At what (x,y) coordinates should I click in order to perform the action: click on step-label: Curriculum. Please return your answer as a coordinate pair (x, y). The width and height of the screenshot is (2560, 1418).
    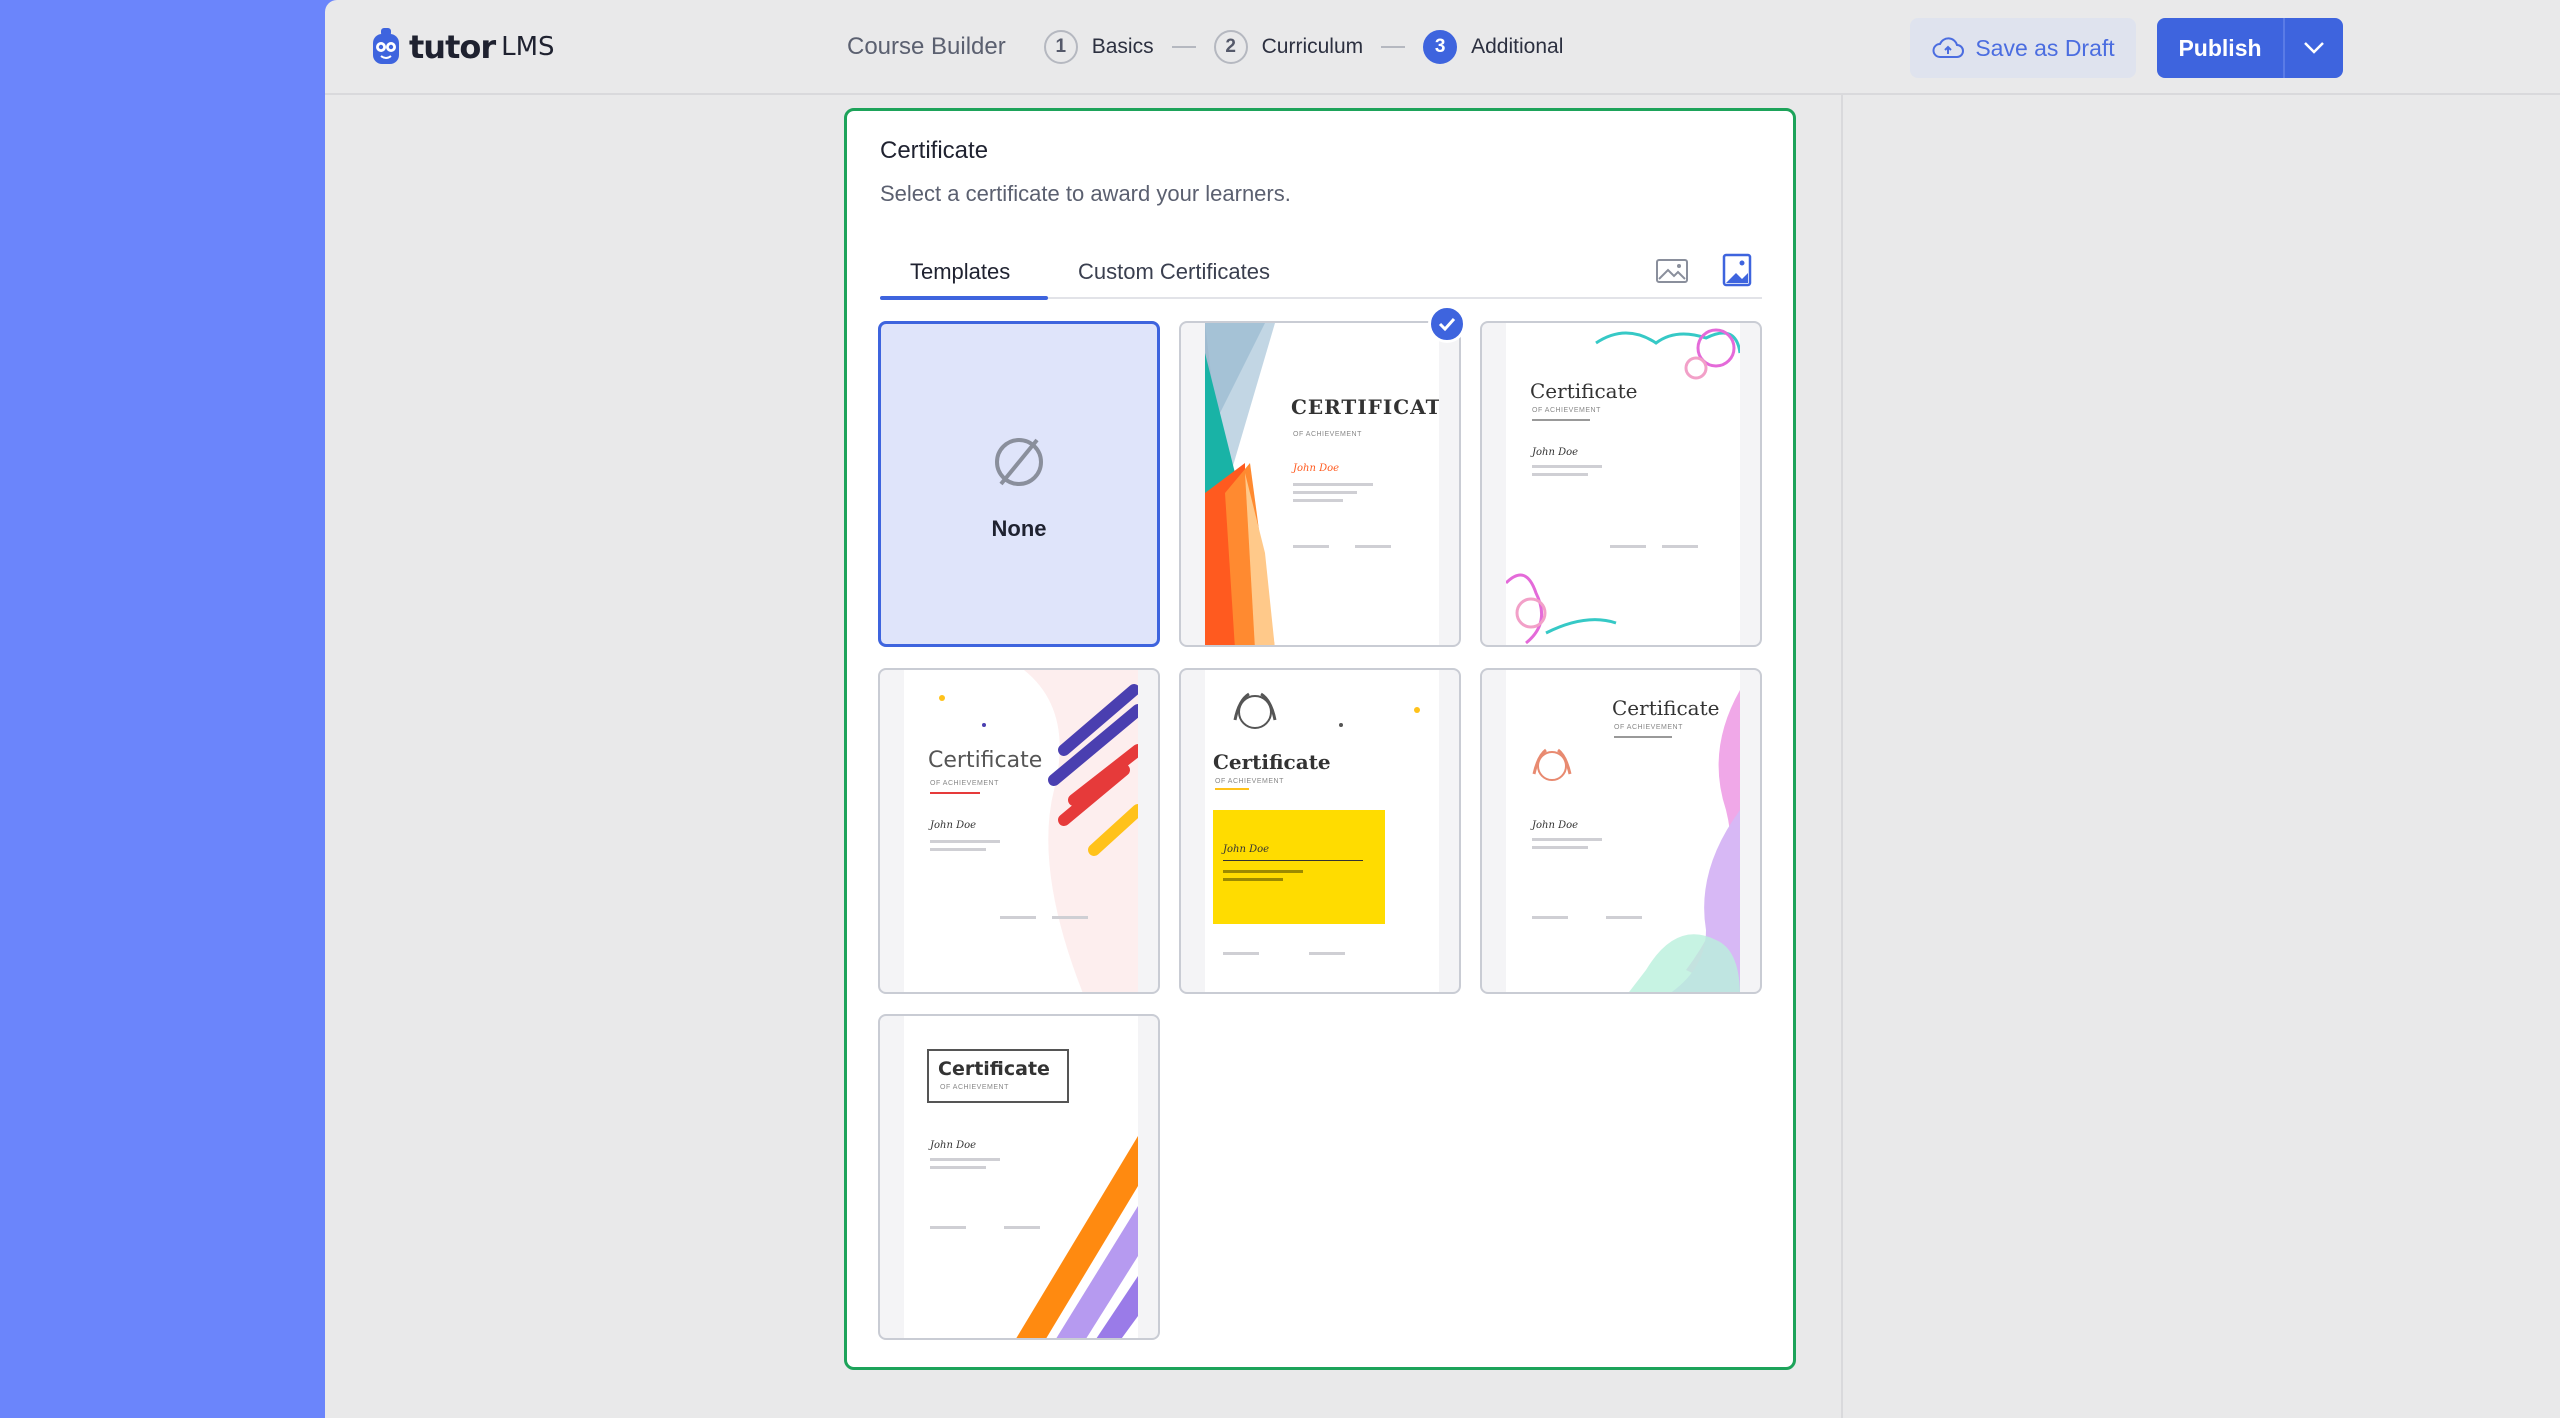
    Looking at the image, I should click on (1312, 46).